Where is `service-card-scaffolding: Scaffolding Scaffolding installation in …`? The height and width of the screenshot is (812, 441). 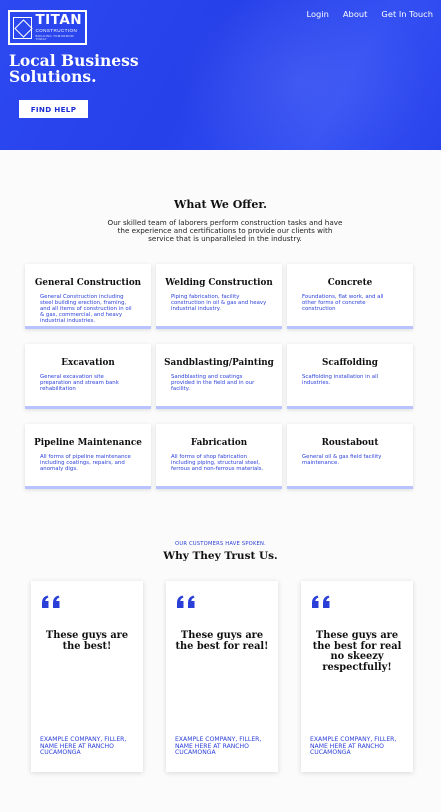 service-card-scaffolding: Scaffolding Scaffolding installation in … is located at coordinates (350, 376).